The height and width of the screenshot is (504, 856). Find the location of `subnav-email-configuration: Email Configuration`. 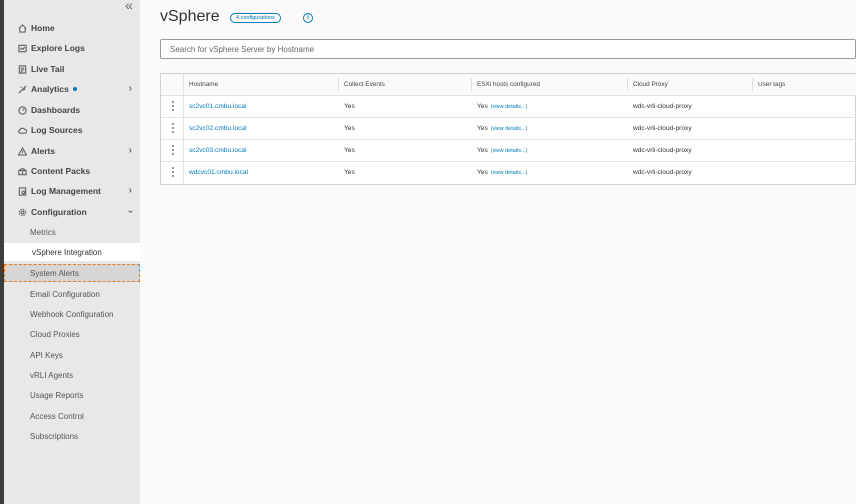

subnav-email-configuration: Email Configuration is located at coordinates (72, 294).